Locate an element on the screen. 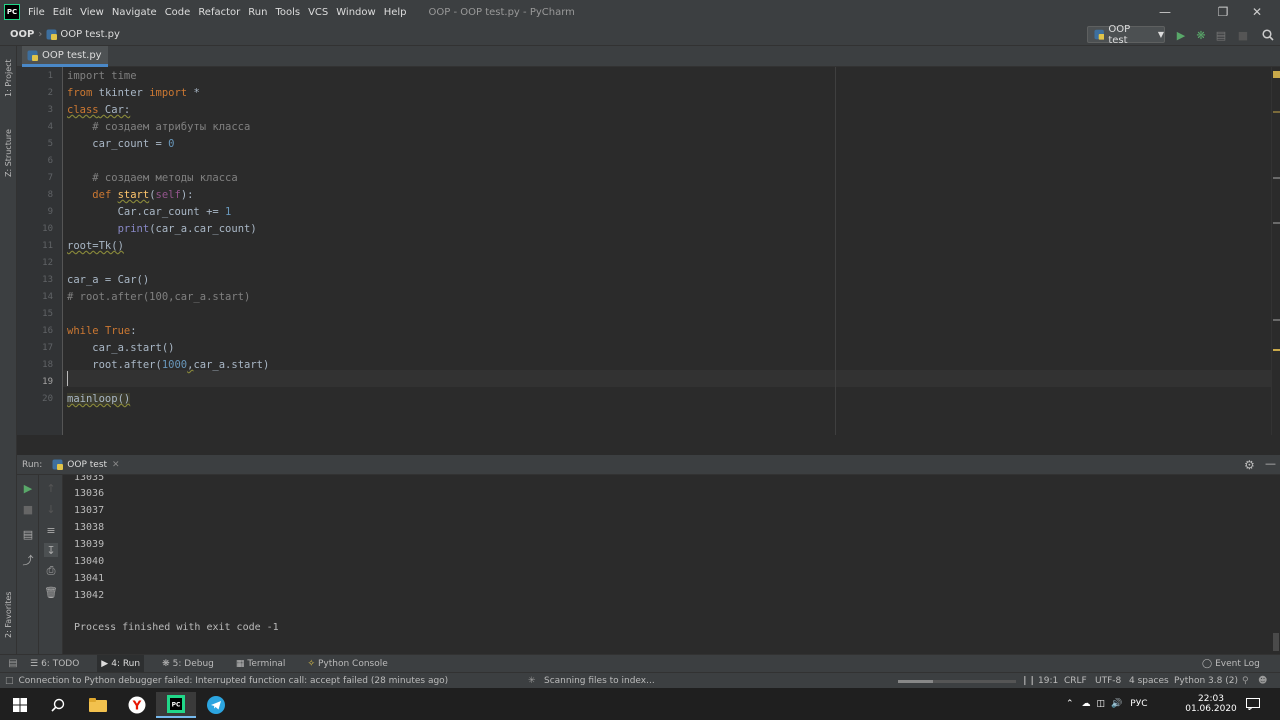 Image resolution: width=1280 pixels, height=720 pixels. run-tool-button: ▶ 4: Run is located at coordinates (121, 663).